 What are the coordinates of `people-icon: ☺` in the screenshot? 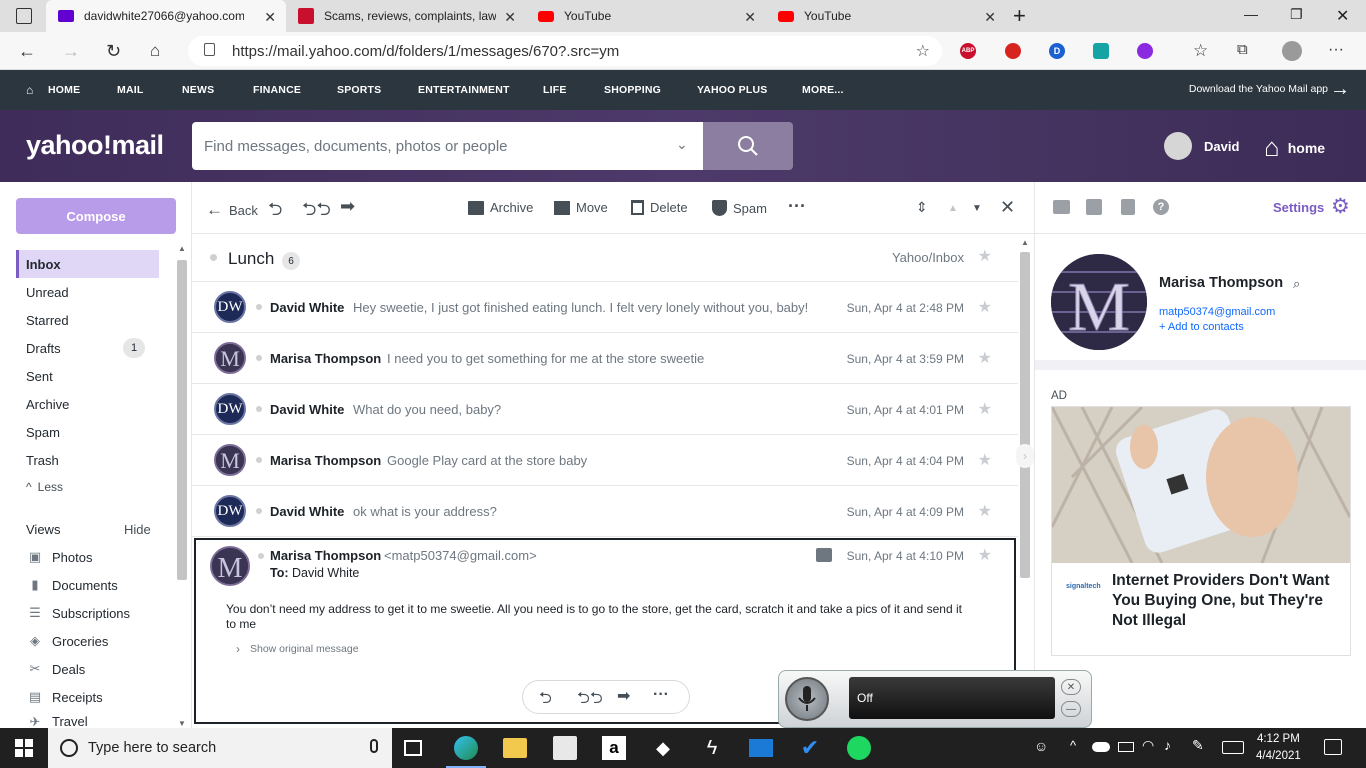 It's located at (1041, 746).